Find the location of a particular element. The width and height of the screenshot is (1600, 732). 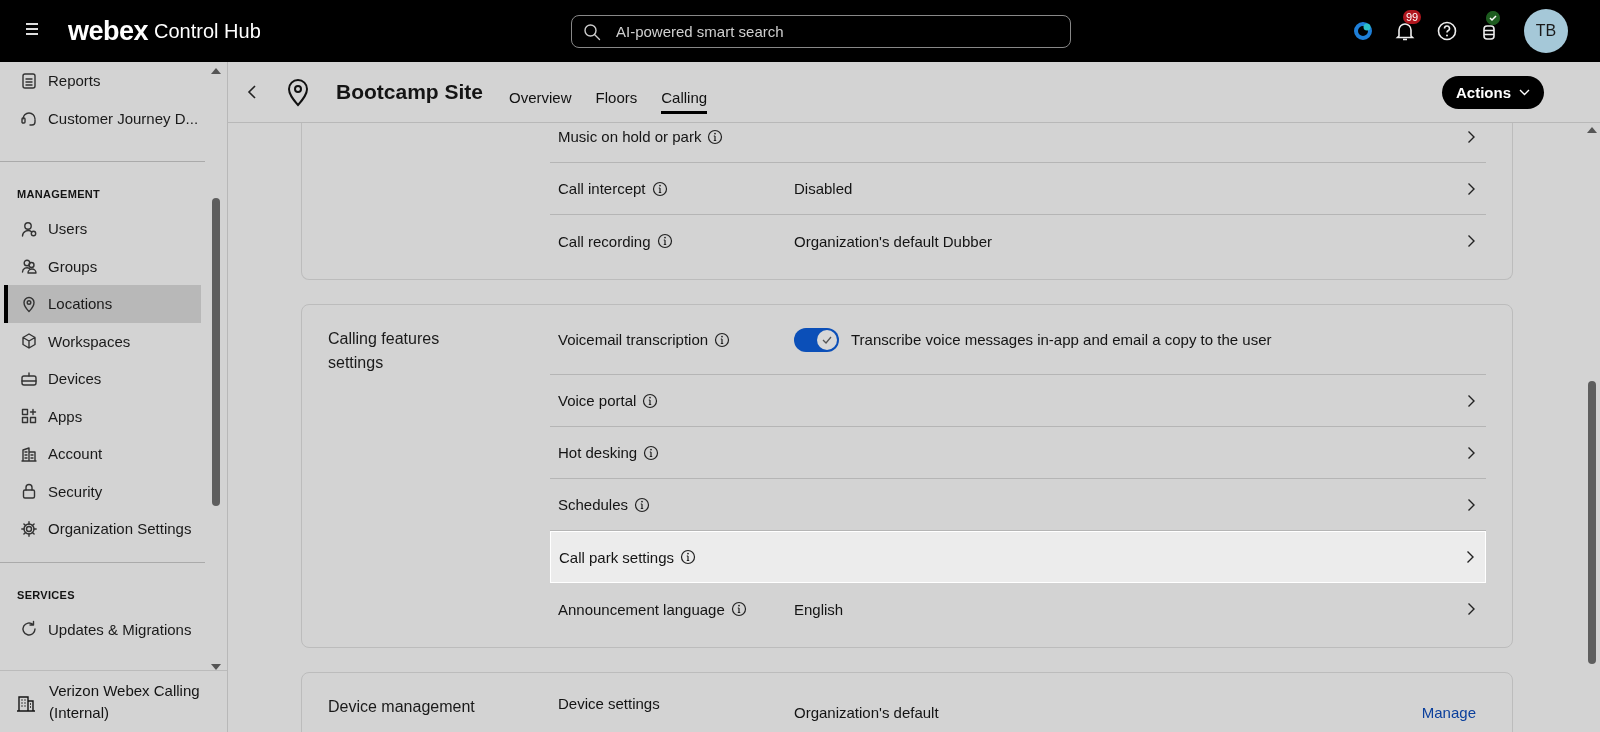

menu-icon is located at coordinates (32, 29).